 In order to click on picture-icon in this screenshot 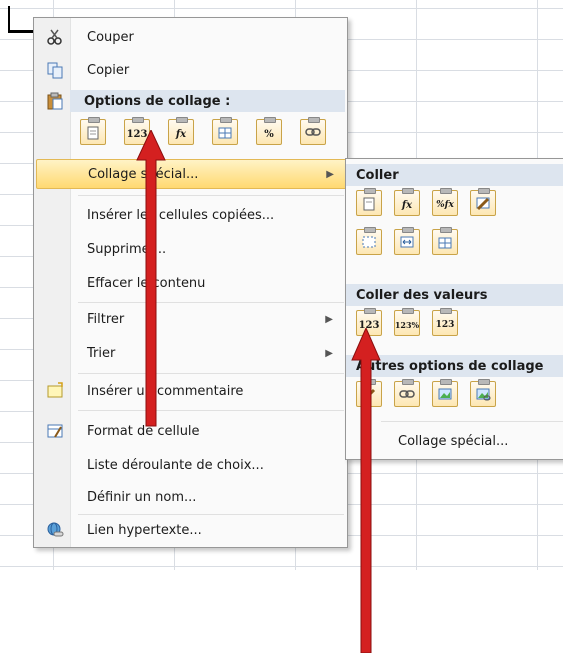, I will do `click(445, 394)`.